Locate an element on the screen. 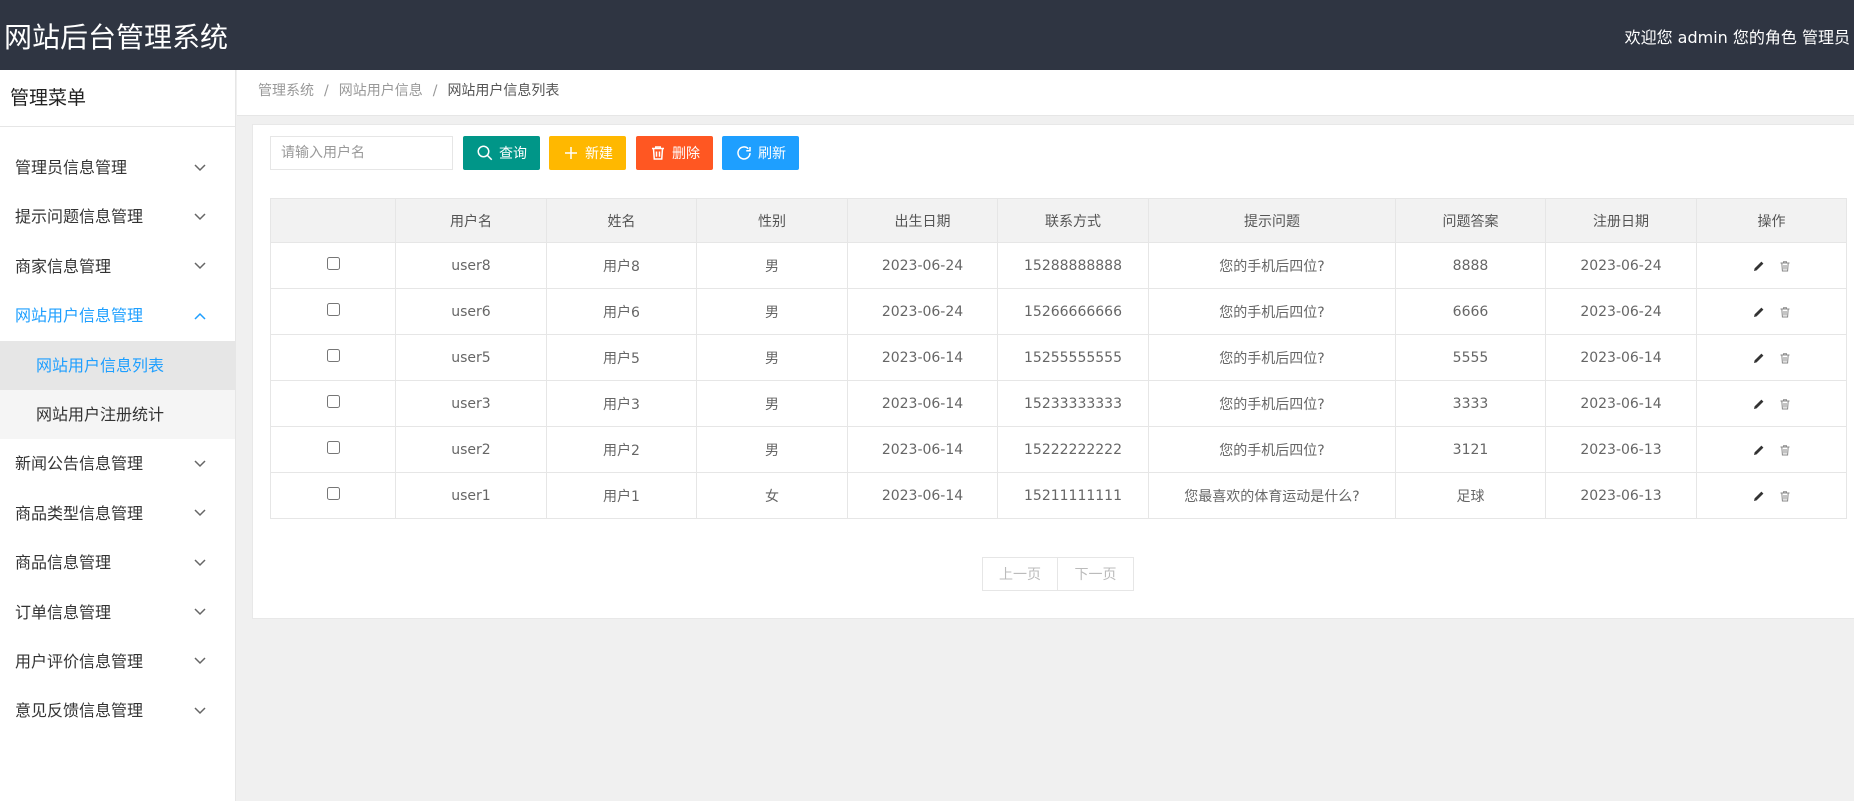  column-header: 提示问题 is located at coordinates (1272, 220).